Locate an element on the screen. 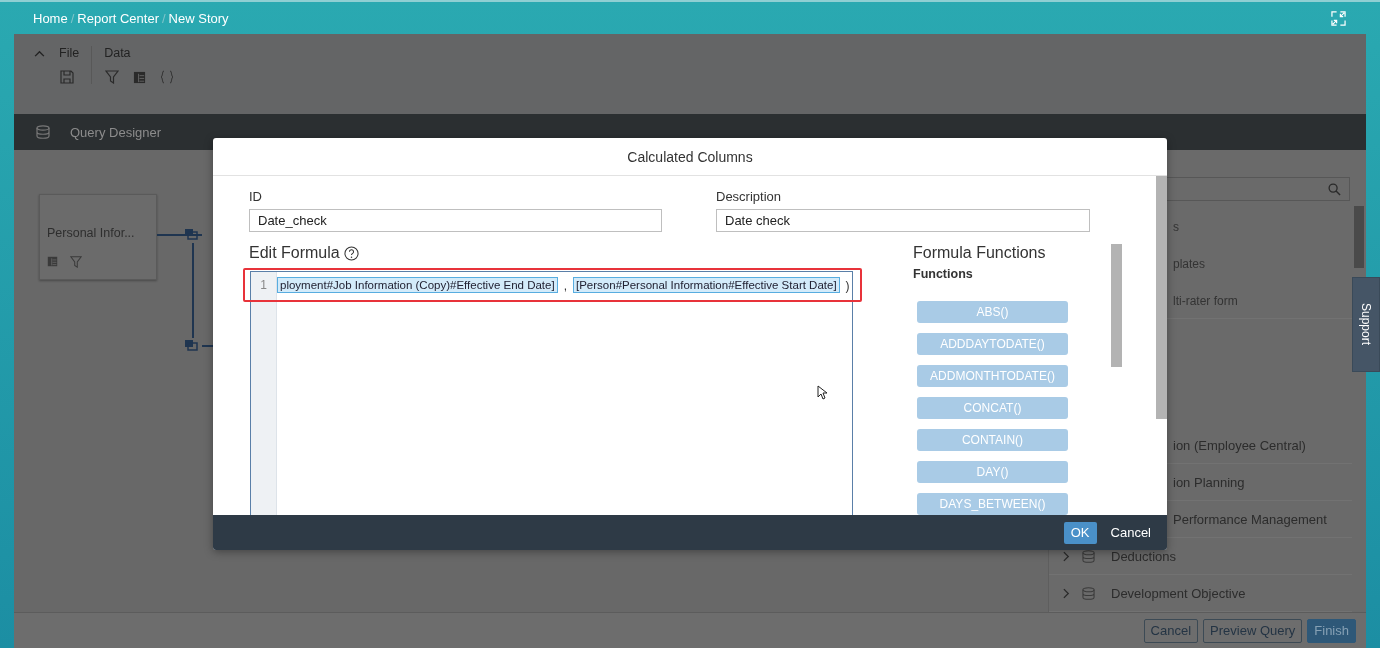 The width and height of the screenshot is (1380, 648). support-tab: Support is located at coordinates (1366, 324).